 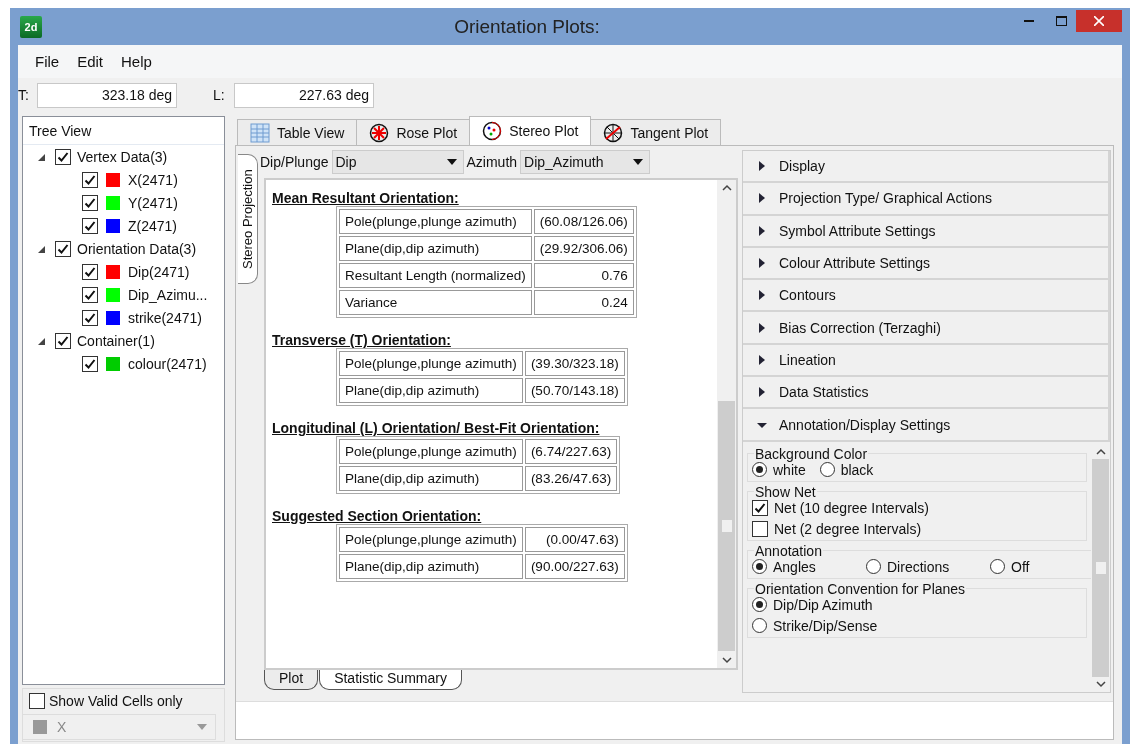 I want to click on section-heading: Longitudinal (L) Orientation/ Best-Fit Orientation:, so click(x=436, y=428).